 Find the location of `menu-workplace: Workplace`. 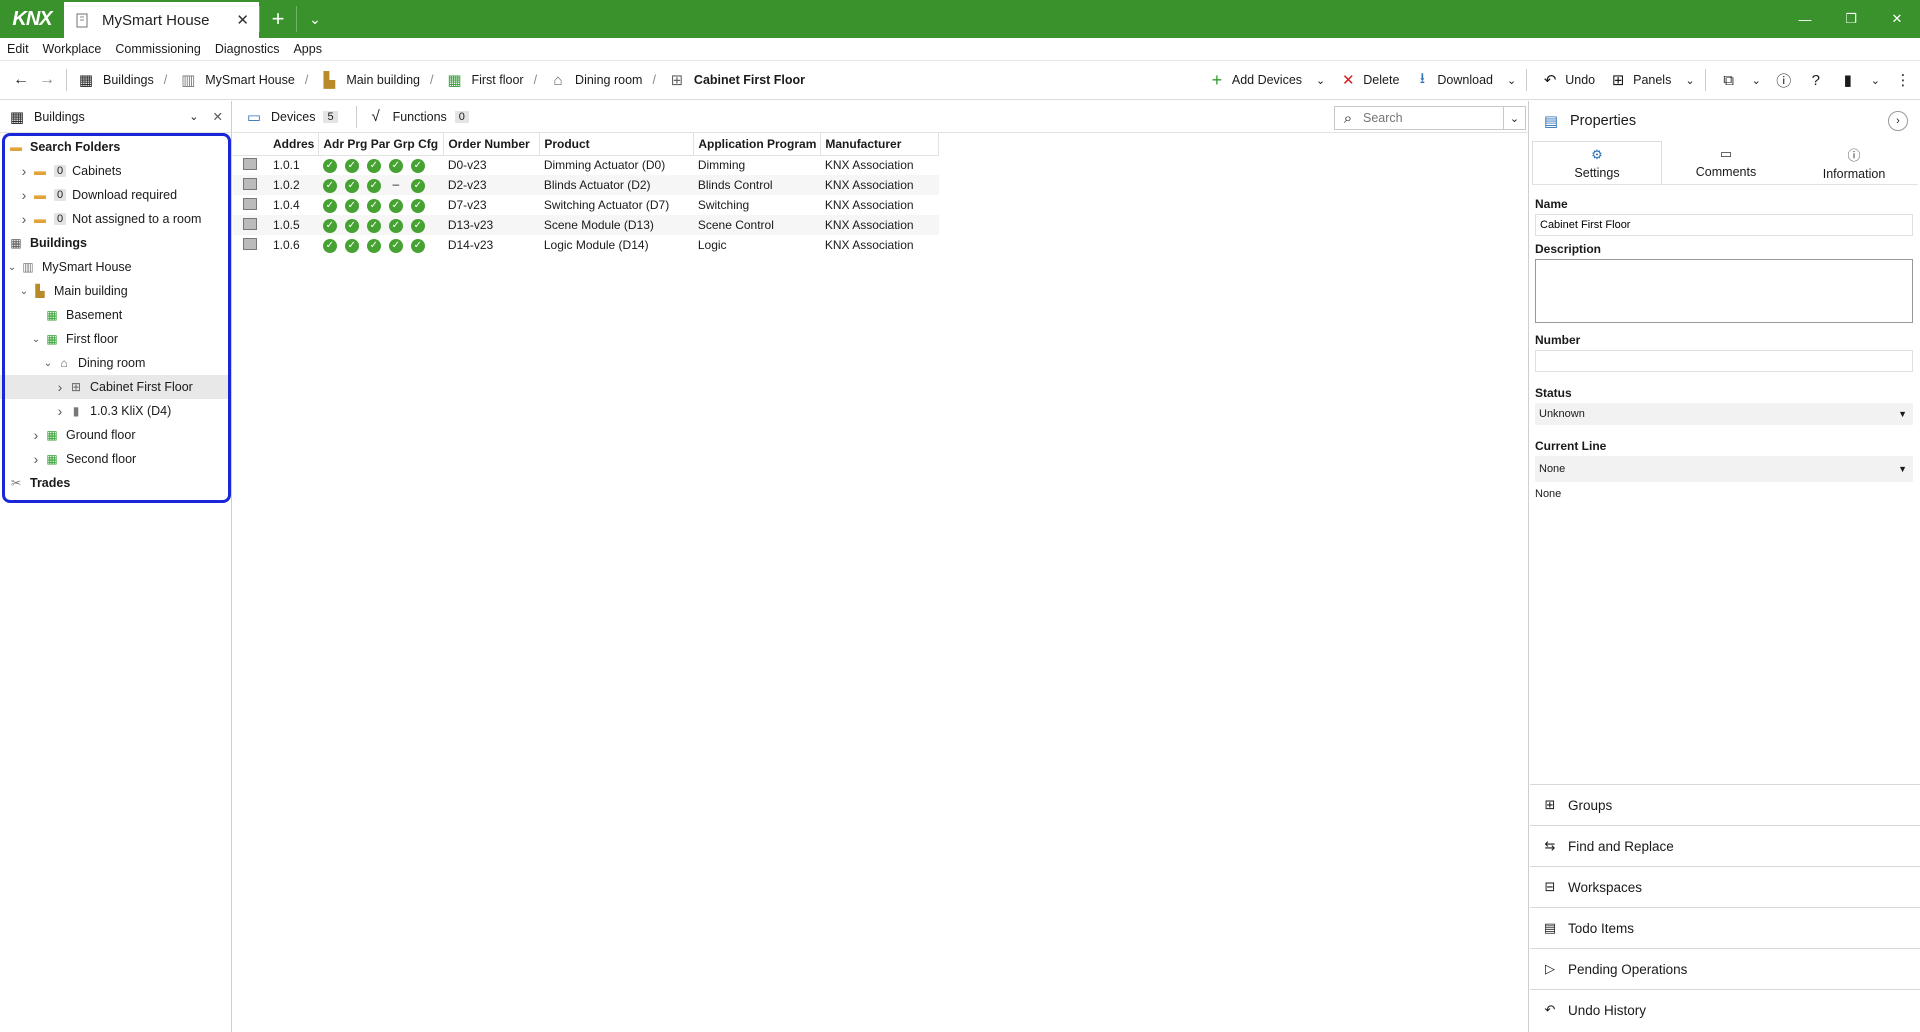

menu-workplace: Workplace is located at coordinates (72, 49).